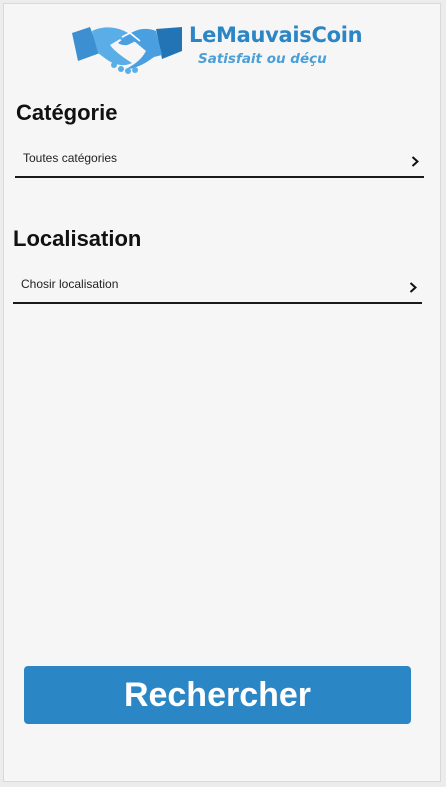  What do you see at coordinates (216, 49) in the screenshot?
I see `app-logo: LeMauvaisCoin Satisfait ou déçu` at bounding box center [216, 49].